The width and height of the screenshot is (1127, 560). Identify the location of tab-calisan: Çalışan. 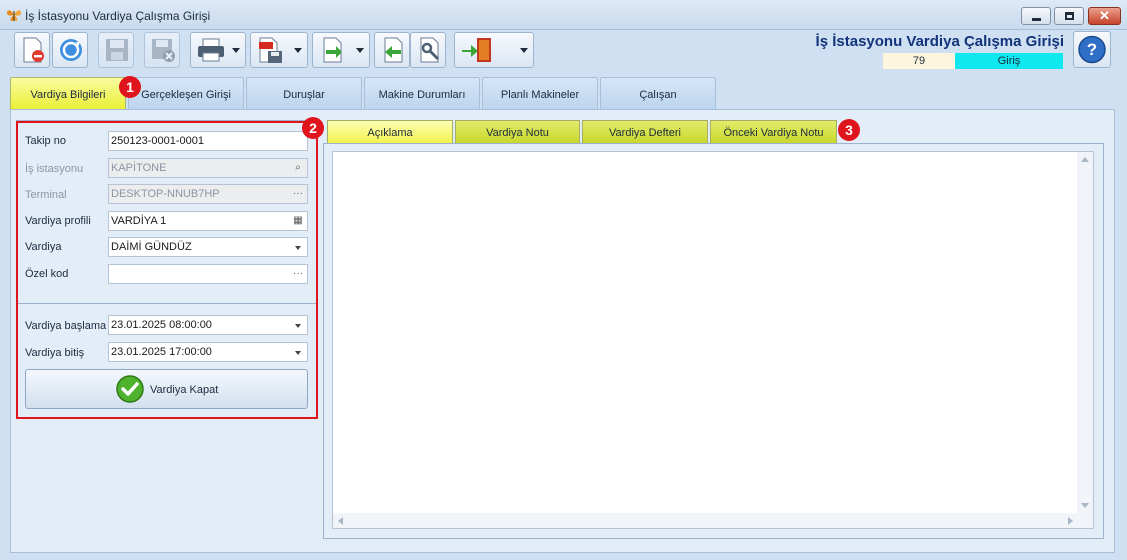
(658, 93).